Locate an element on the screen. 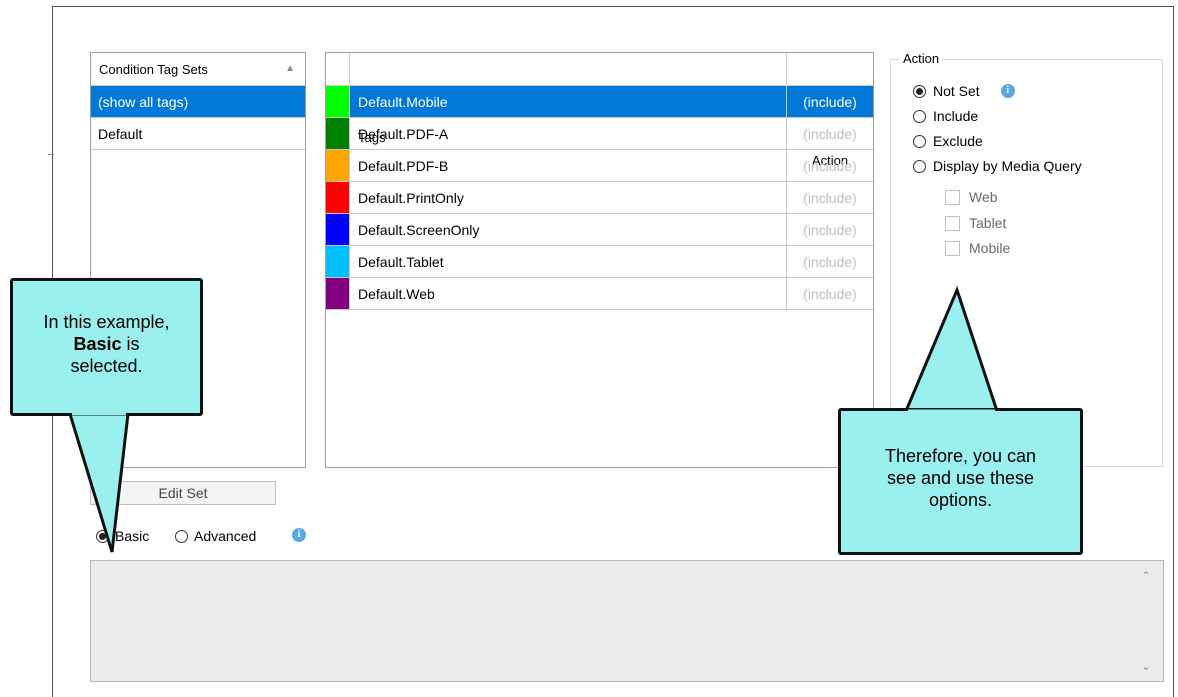  color-column-header is located at coordinates (338, 69).